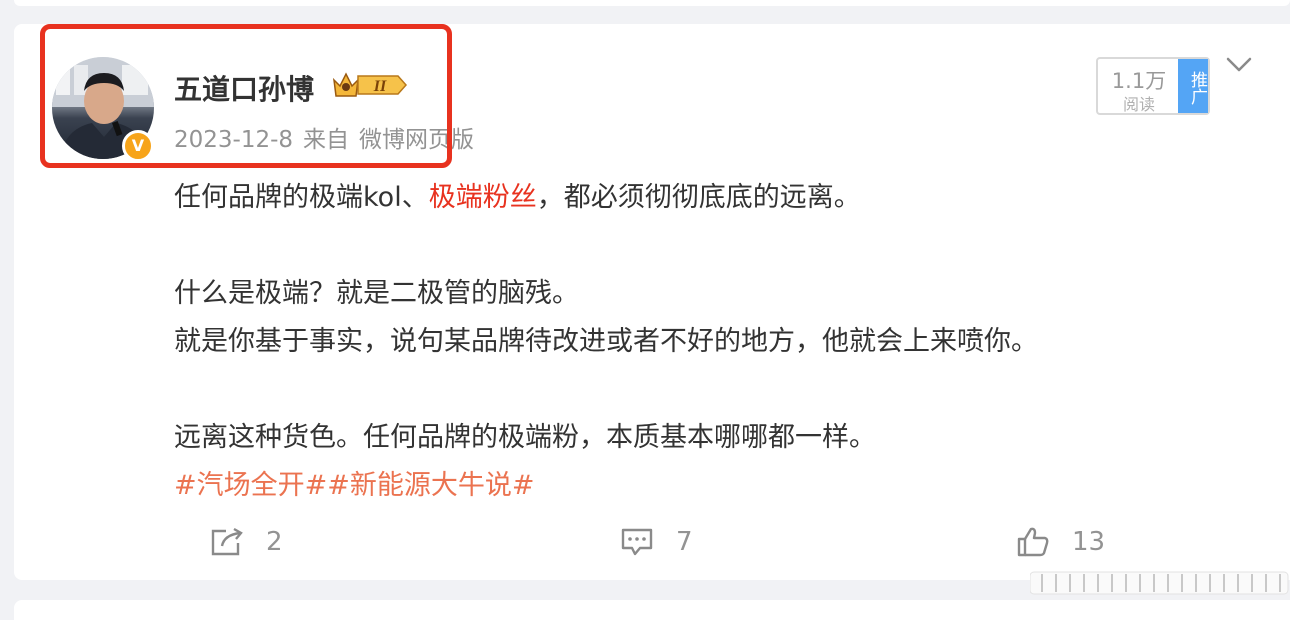 The width and height of the screenshot is (1290, 620). I want to click on next-post-card, so click(652, 610).